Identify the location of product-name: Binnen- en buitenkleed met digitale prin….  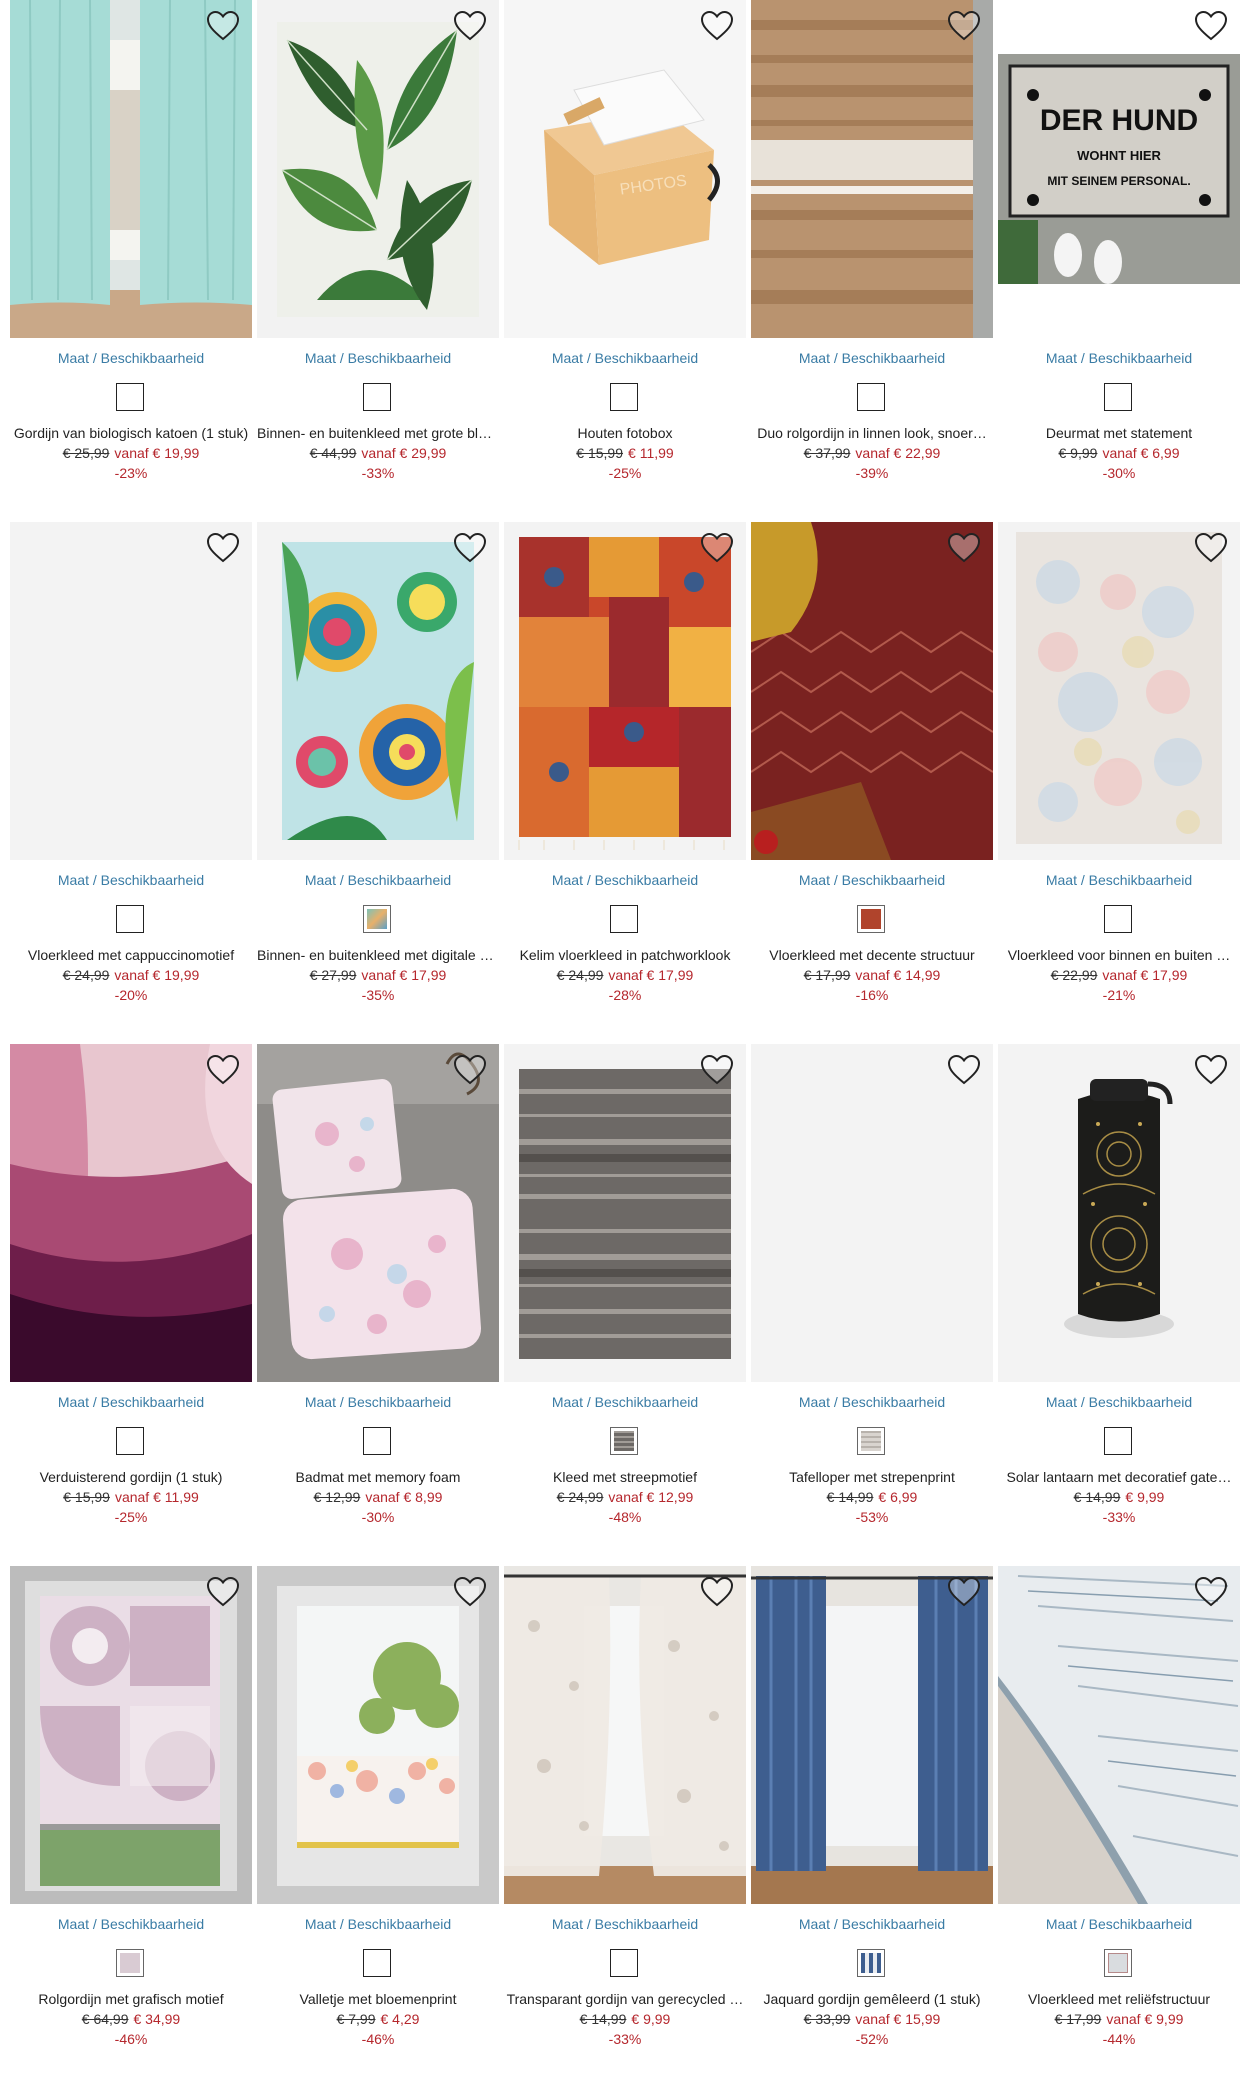
(378, 955).